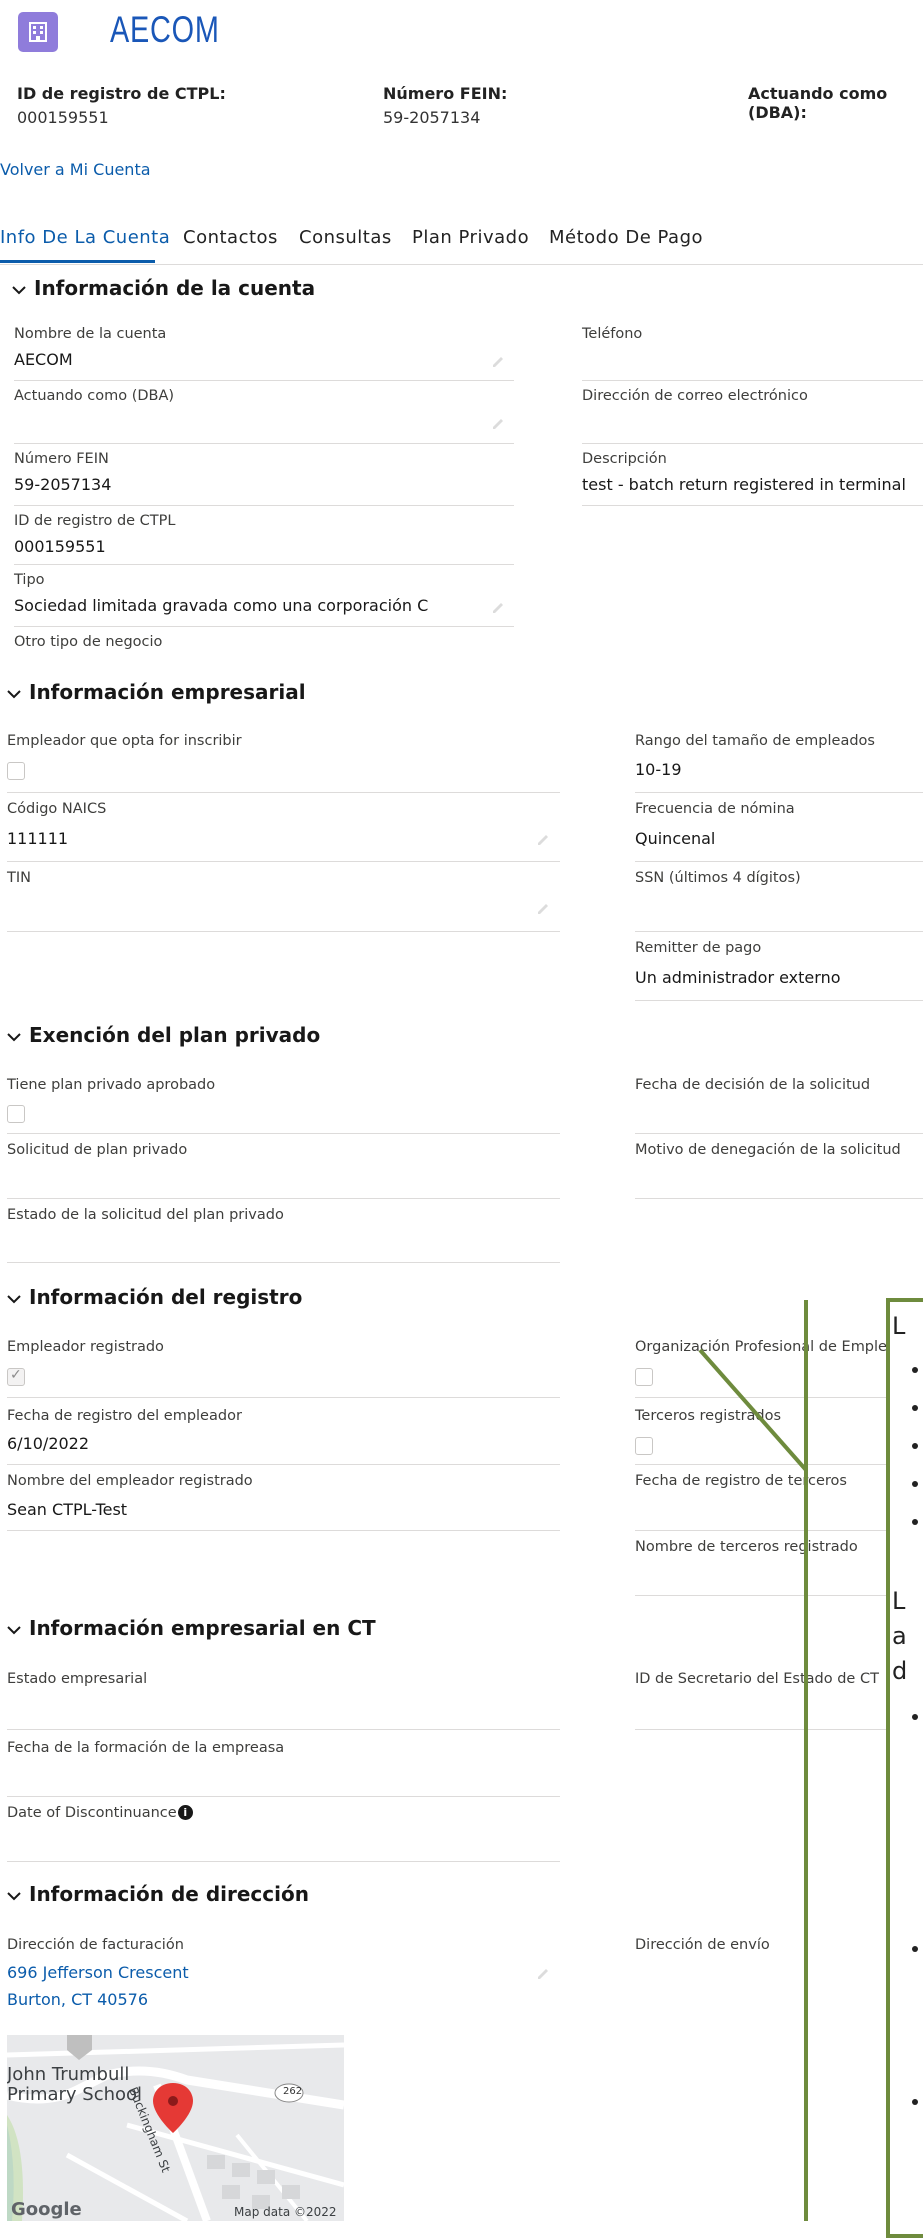 The width and height of the screenshot is (923, 2238). What do you see at coordinates (753, 1760) in the screenshot?
I see `overlay-connector-lines` at bounding box center [753, 1760].